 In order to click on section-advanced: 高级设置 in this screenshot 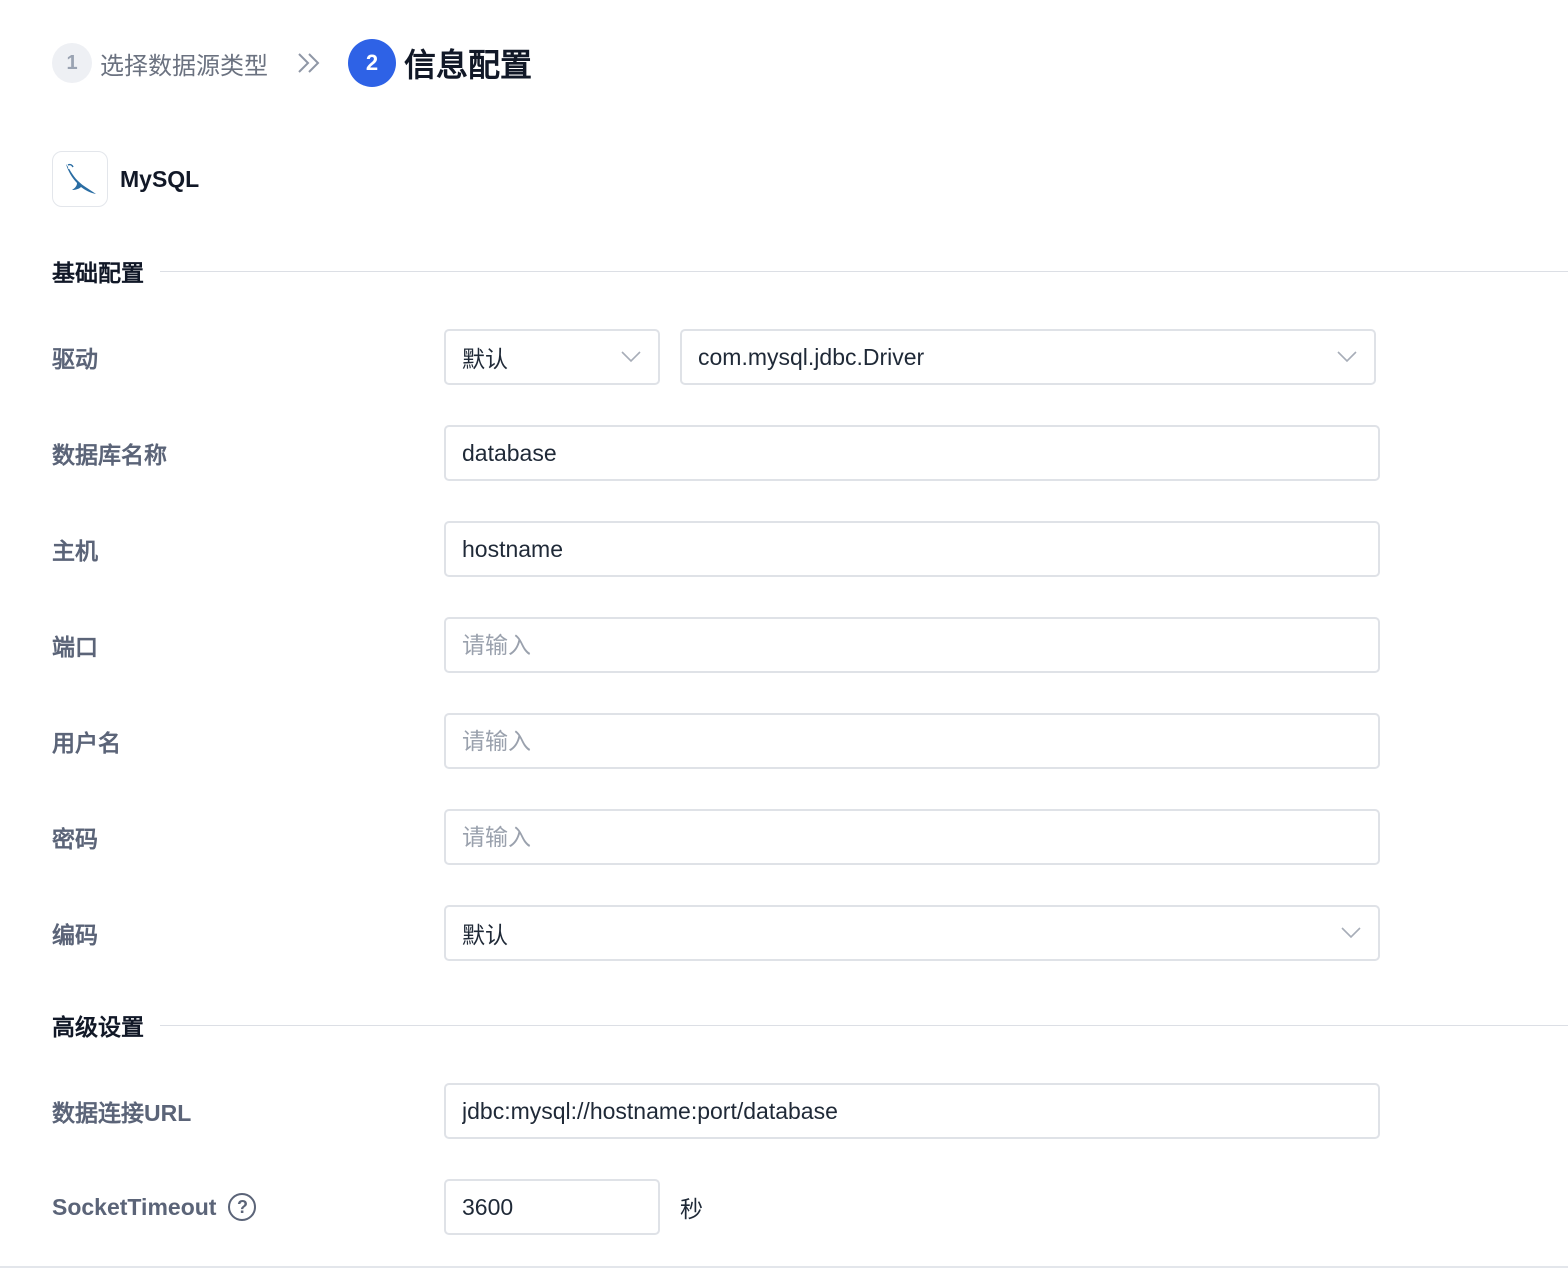, I will do `click(810, 1025)`.